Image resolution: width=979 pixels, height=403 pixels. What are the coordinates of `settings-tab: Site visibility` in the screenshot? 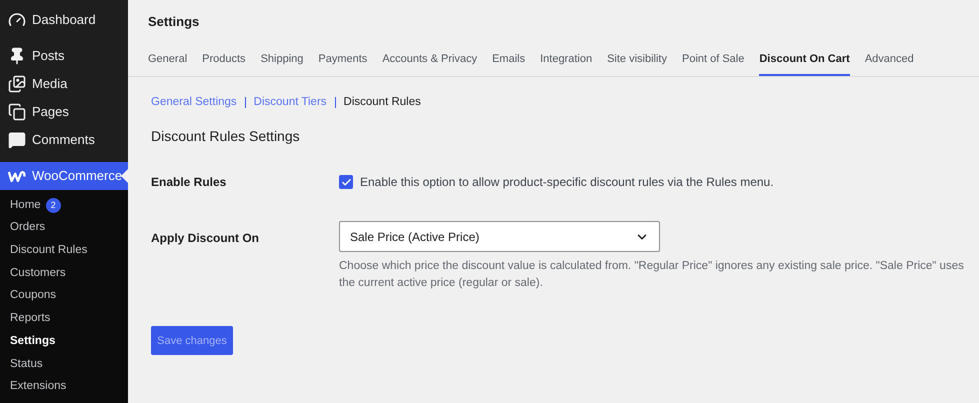 It's located at (637, 63).